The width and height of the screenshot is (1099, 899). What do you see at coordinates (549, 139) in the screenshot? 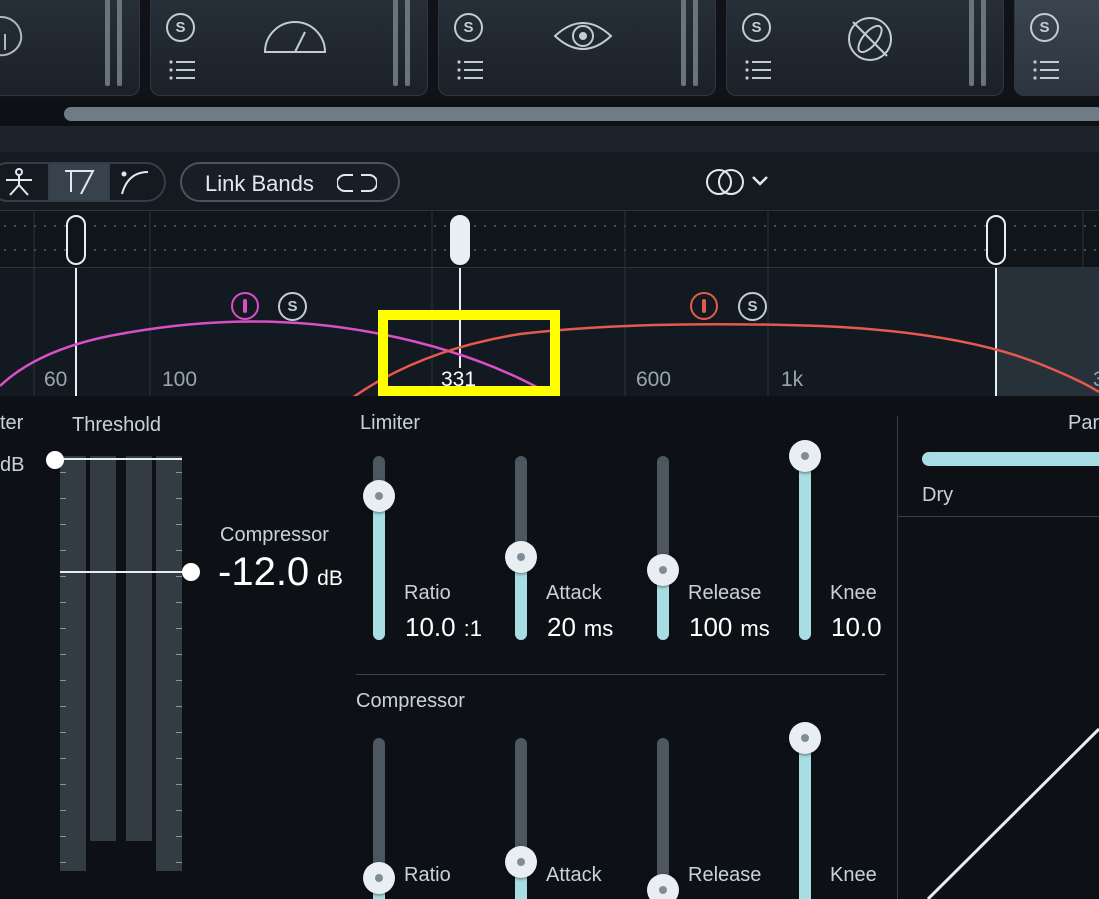
I see `section-divider` at bounding box center [549, 139].